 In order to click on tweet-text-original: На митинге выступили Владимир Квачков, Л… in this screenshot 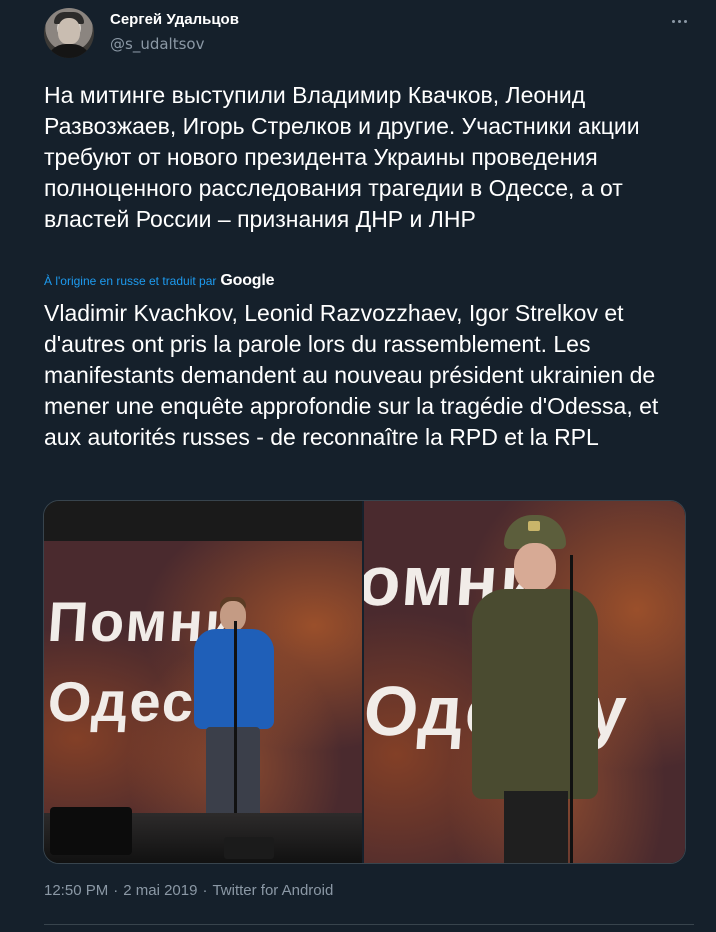, I will do `click(345, 157)`.